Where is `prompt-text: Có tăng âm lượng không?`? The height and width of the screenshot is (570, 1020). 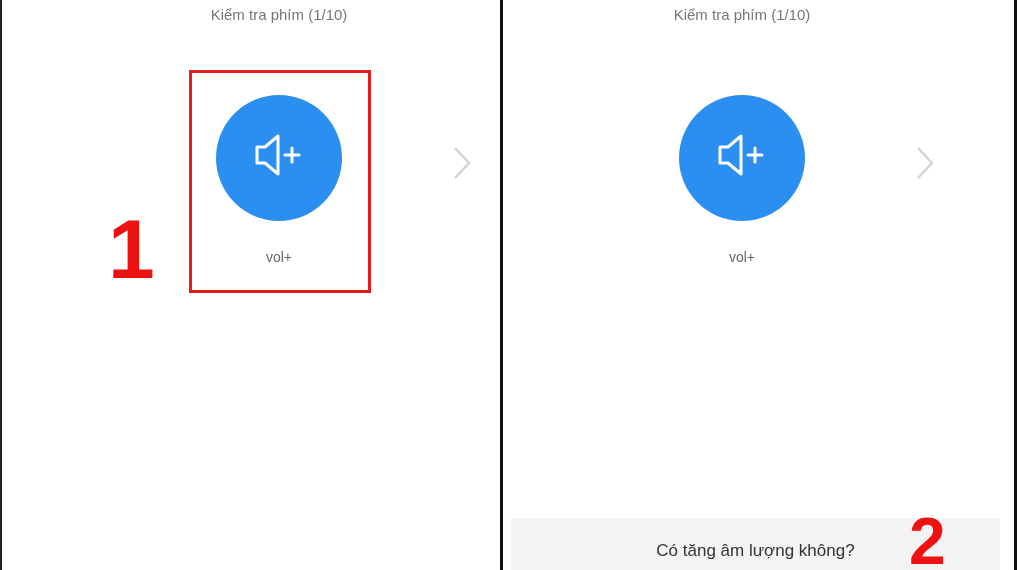
prompt-text: Có tăng âm lượng không? is located at coordinates (755, 551).